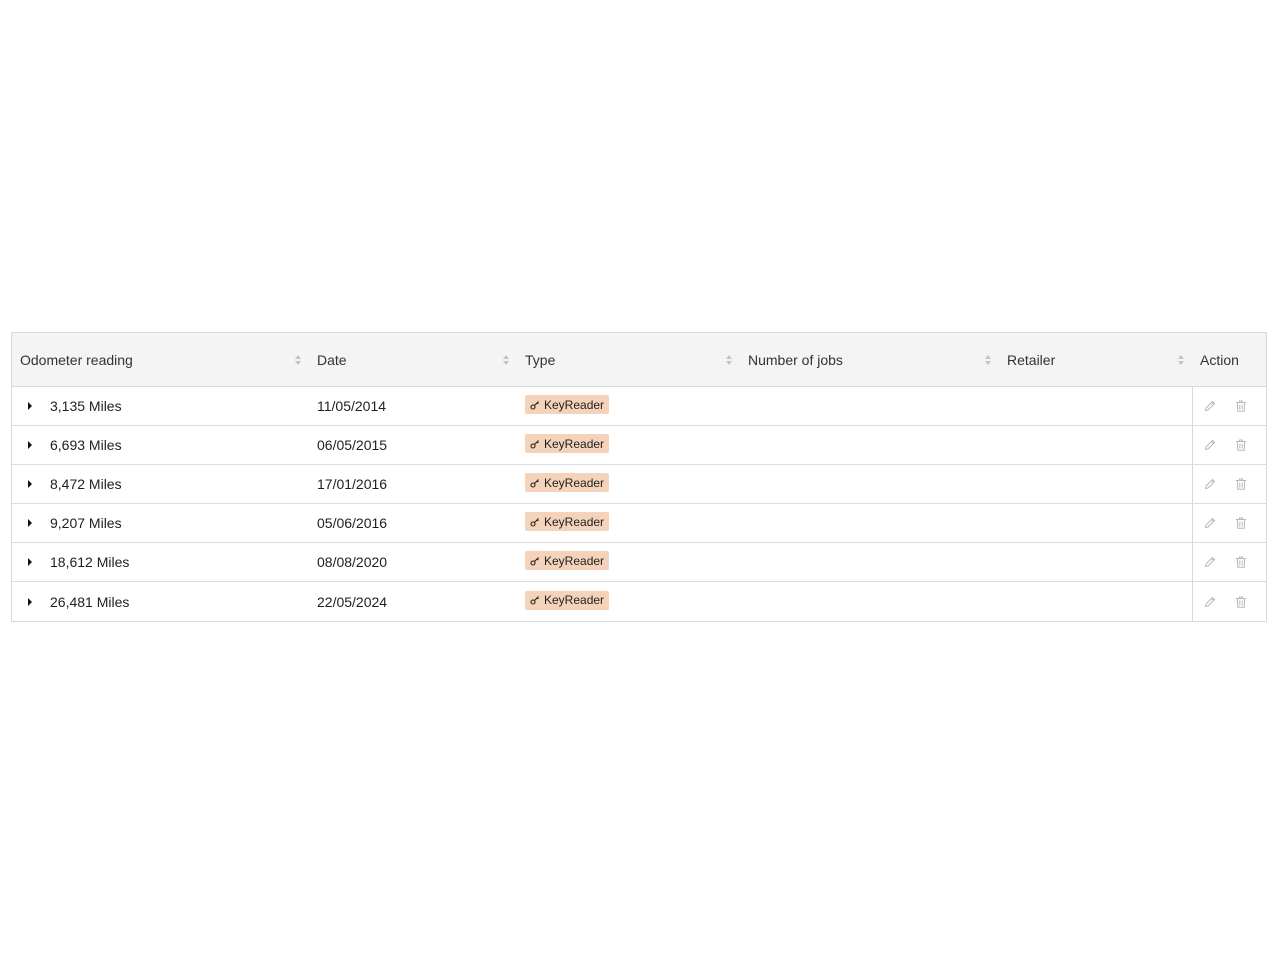 This screenshot has width=1280, height=960. I want to click on column-header-retailer: Retailer, so click(1095, 359).